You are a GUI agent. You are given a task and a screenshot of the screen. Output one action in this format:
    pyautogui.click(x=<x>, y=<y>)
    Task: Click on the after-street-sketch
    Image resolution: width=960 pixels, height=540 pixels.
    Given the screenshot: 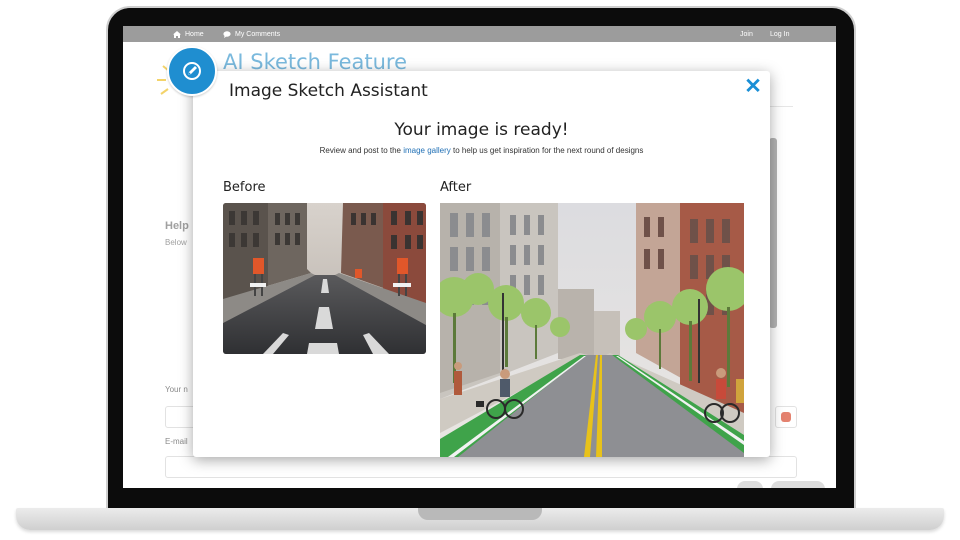 What is the action you would take?
    pyautogui.click(x=592, y=330)
    